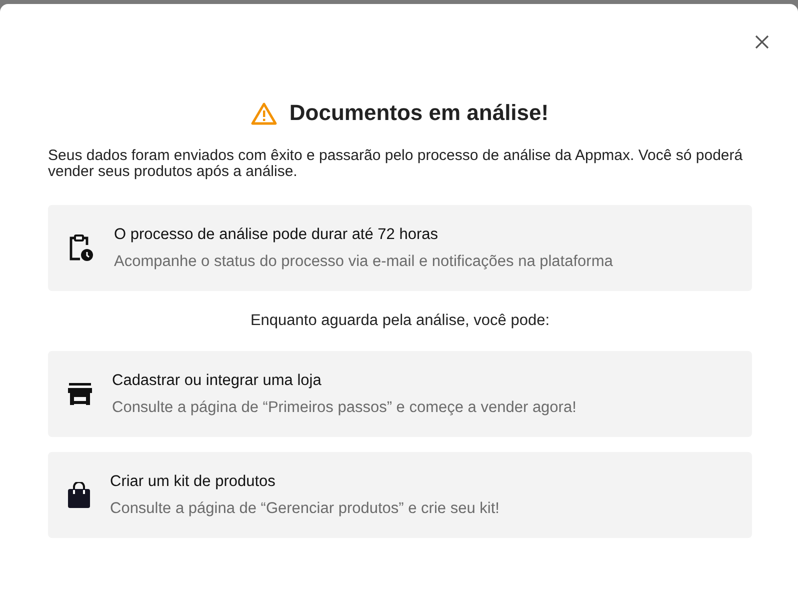 The image size is (798, 589). What do you see at coordinates (305, 509) in the screenshot?
I see `card-description: Consulte a página de “Gerenciar produtos” e crie seu kit!` at bounding box center [305, 509].